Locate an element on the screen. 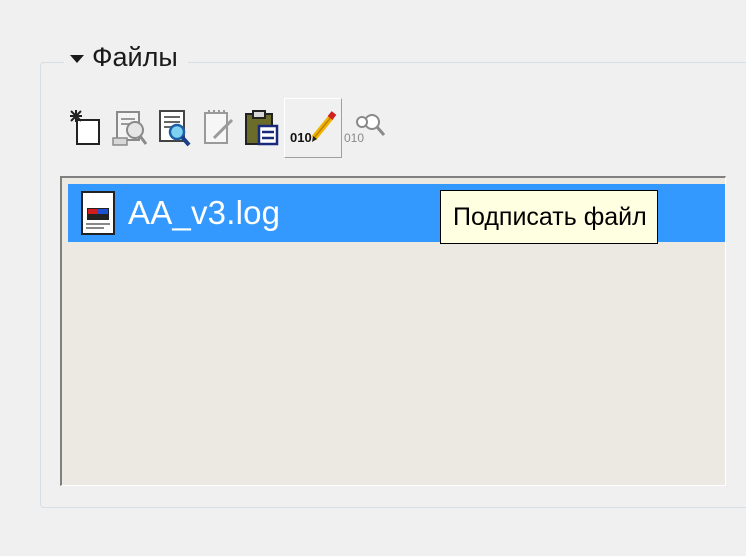 Image resolution: width=746 pixels, height=556 pixels. new-file-icon is located at coordinates (85, 127).